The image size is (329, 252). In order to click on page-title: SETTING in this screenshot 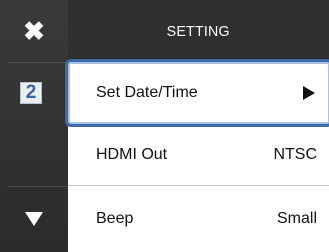, I will do `click(198, 31)`.